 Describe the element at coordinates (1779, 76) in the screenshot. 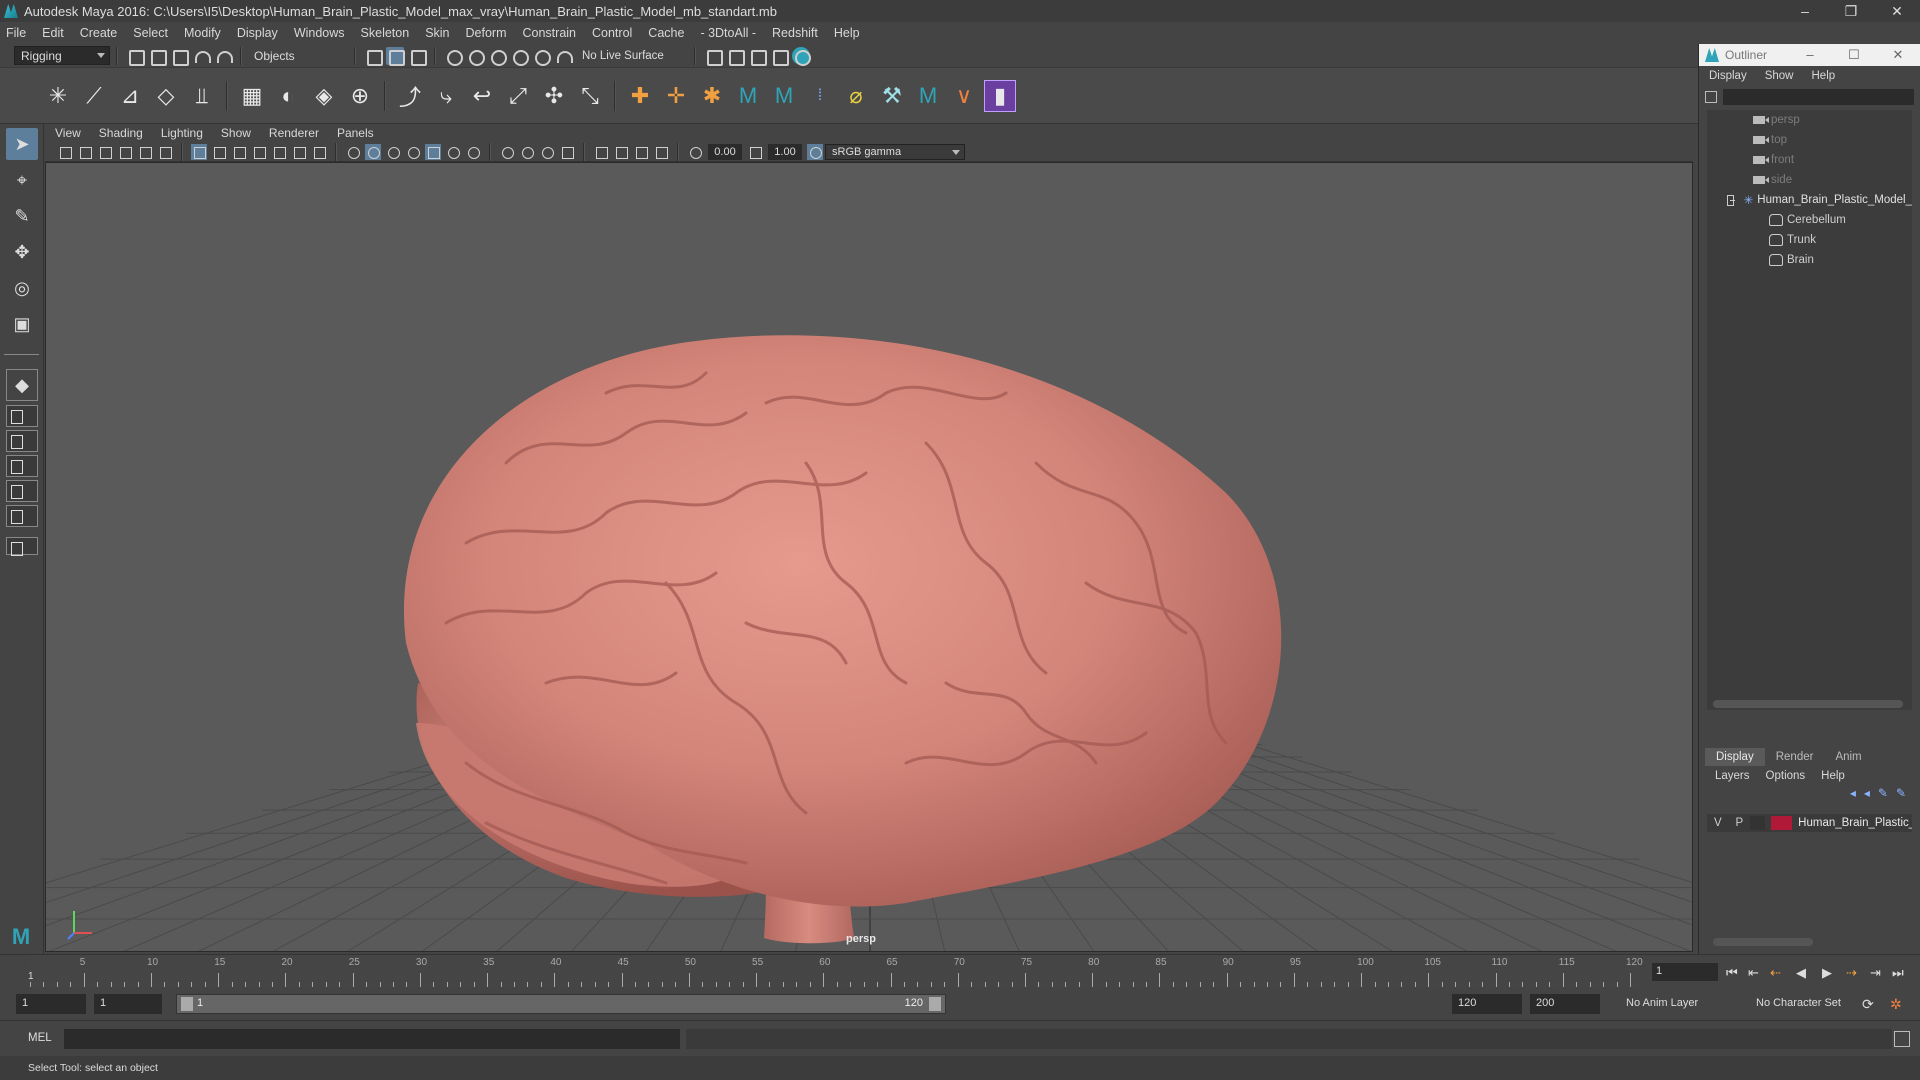

I see `outliner-menu-show: Show` at that location.